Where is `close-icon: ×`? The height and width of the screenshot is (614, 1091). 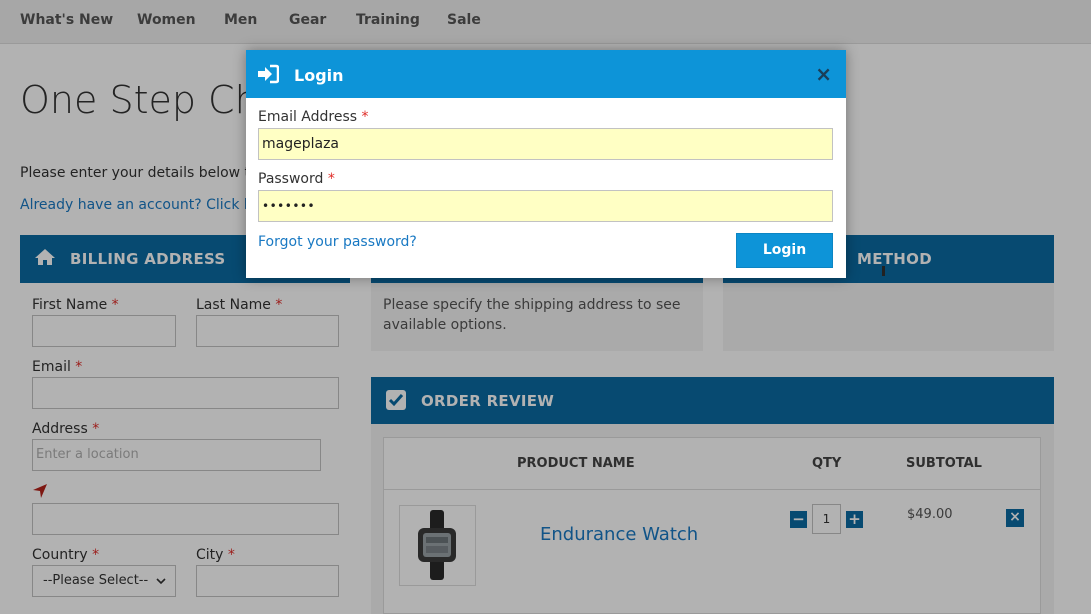
close-icon: × is located at coordinates (823, 74).